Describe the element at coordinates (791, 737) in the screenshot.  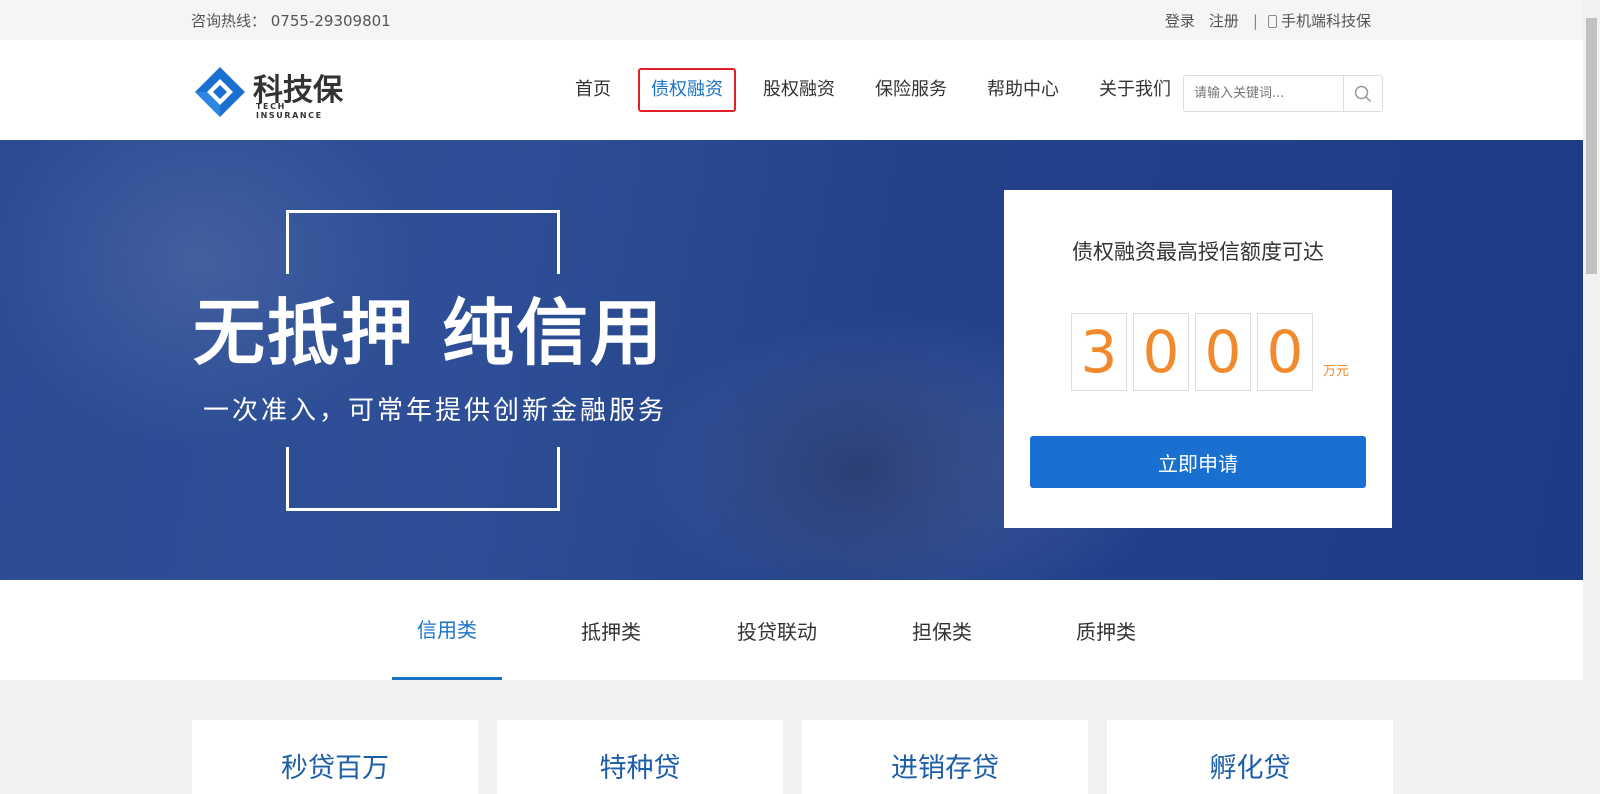
I see `product-list: 秒贷百万 特种贷 进销存贷 孵化贷` at that location.